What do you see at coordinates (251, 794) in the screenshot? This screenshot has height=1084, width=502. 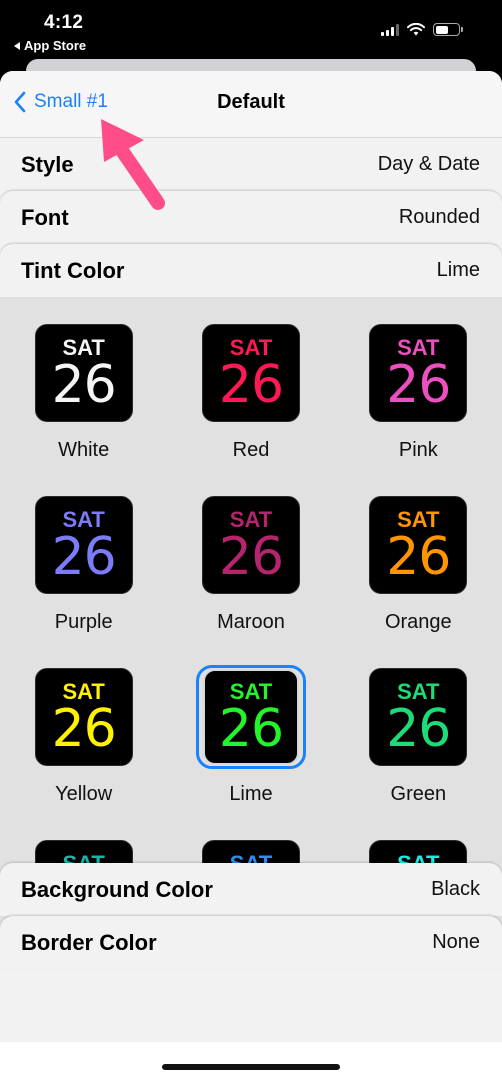 I see `tint-option-label: Lime` at bounding box center [251, 794].